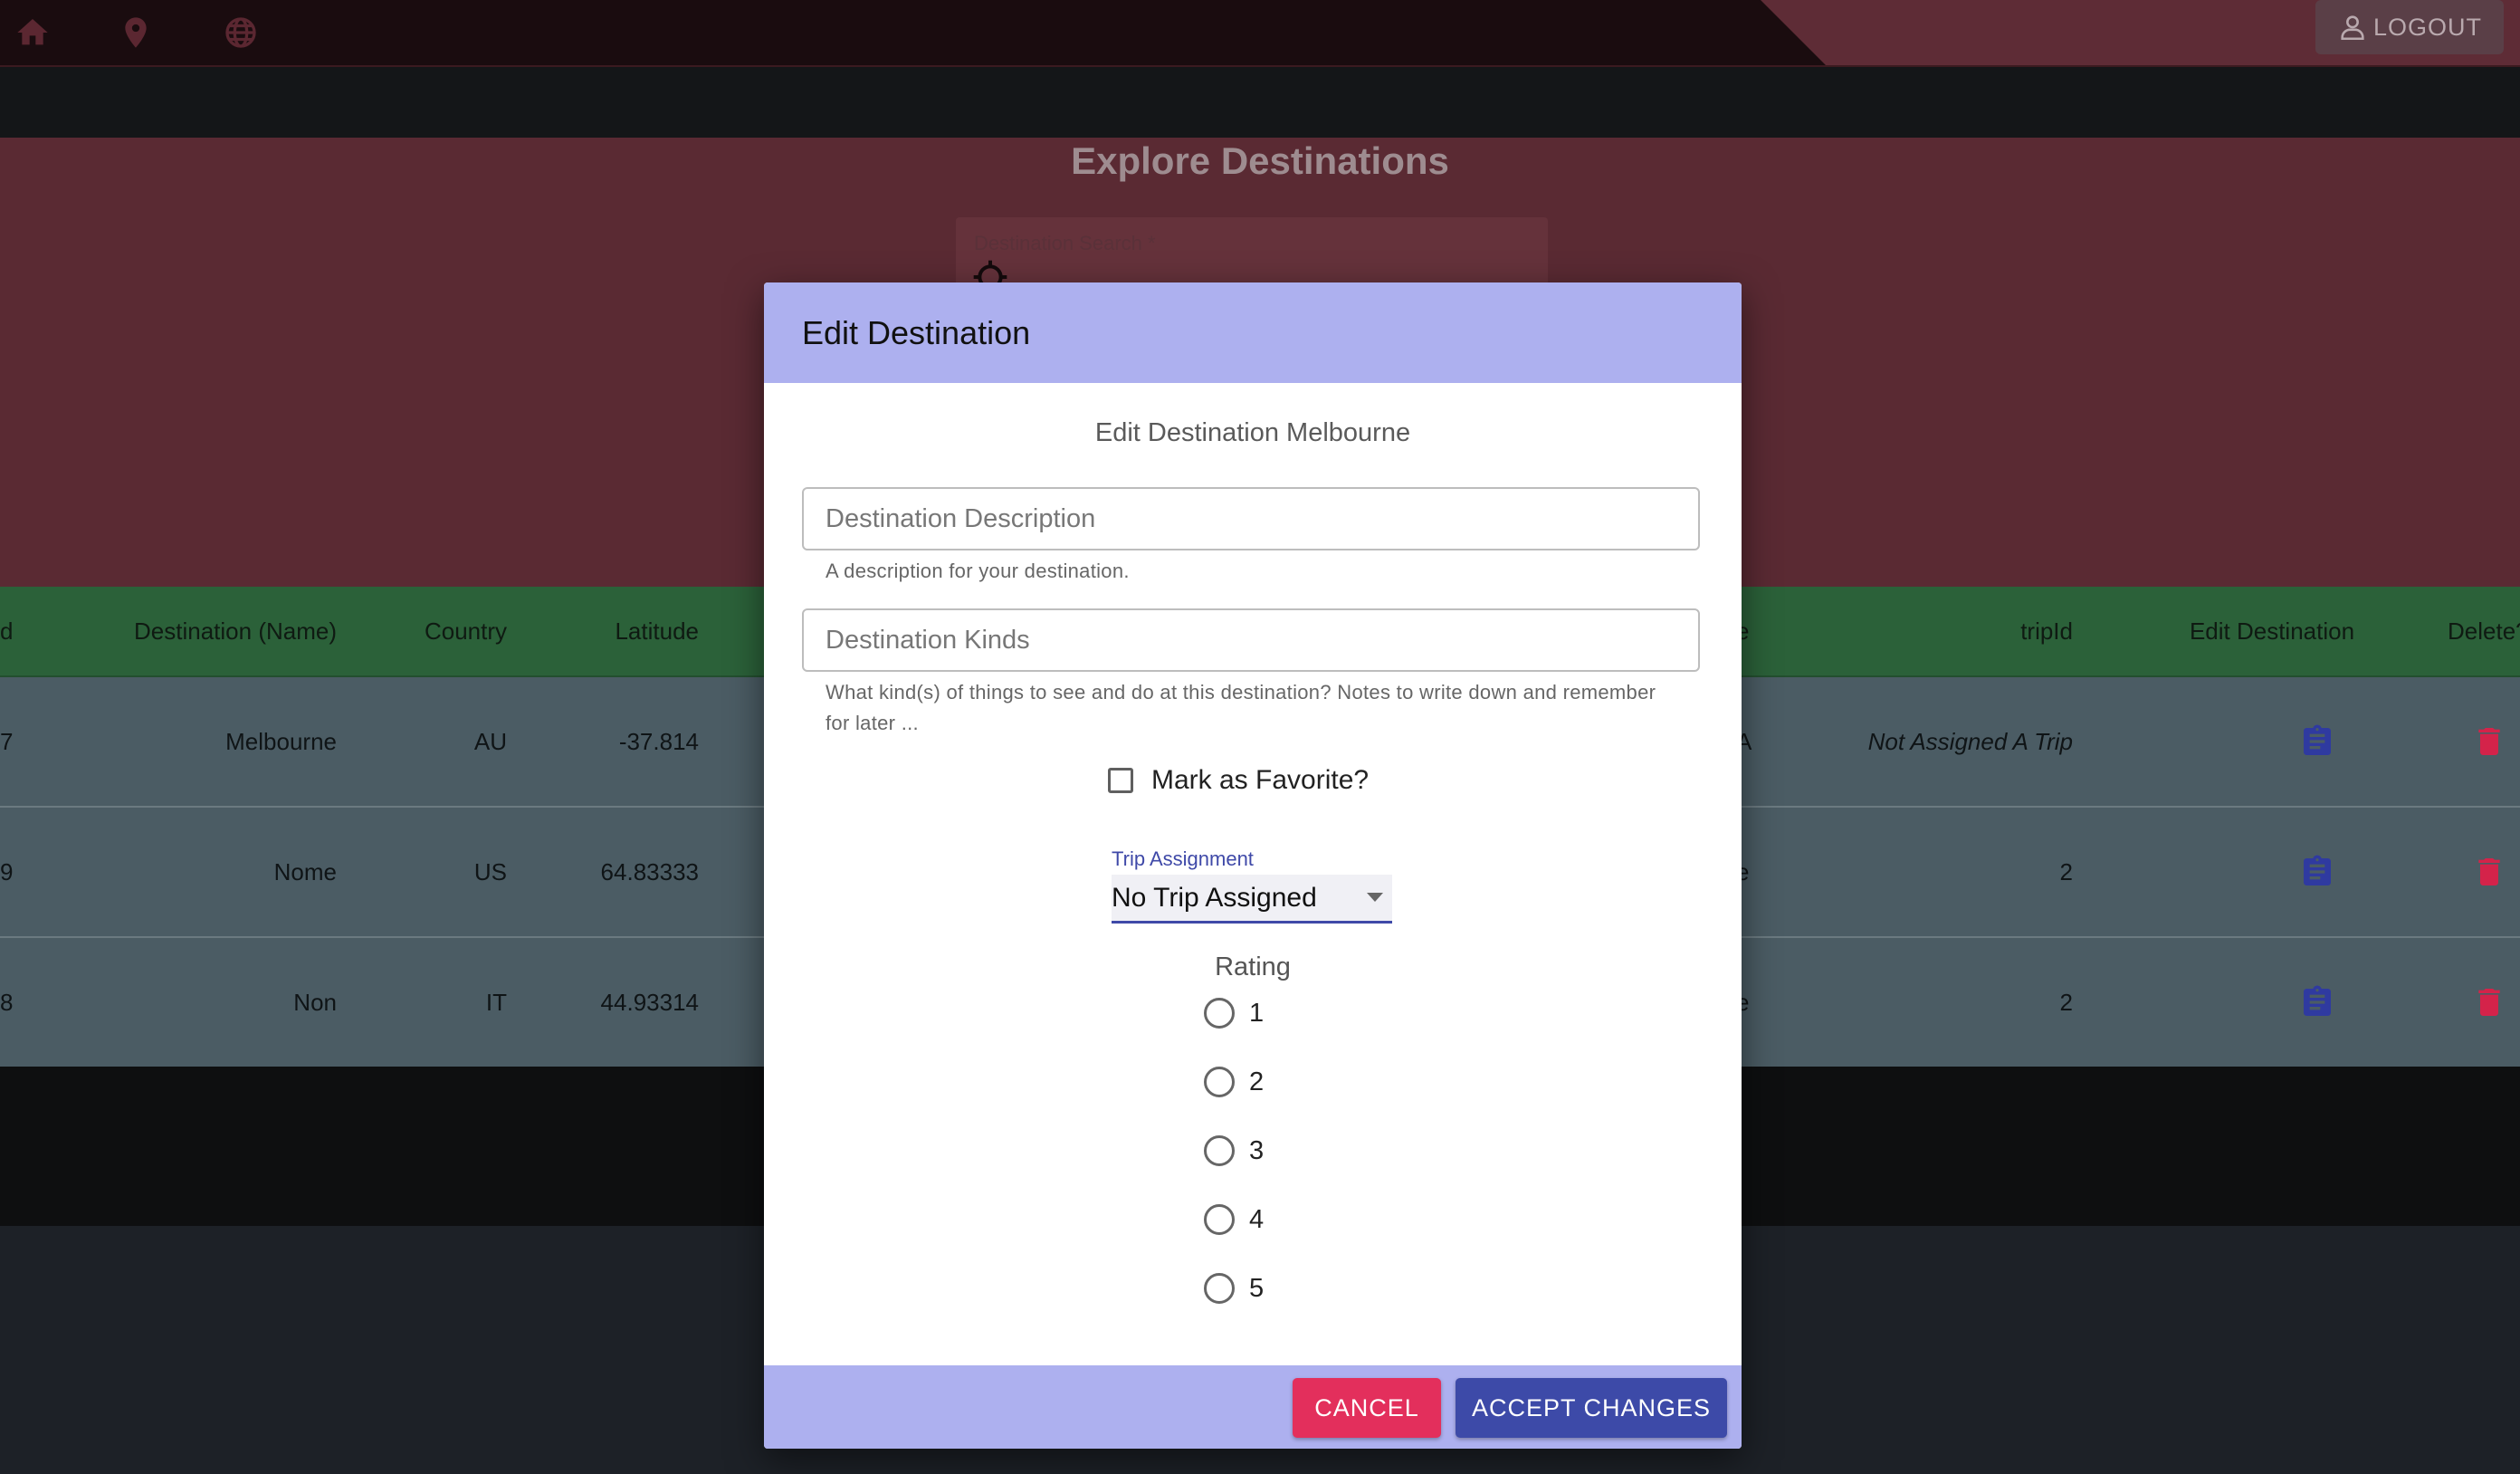 The width and height of the screenshot is (2520, 1474). What do you see at coordinates (2272, 631) in the screenshot?
I see `header-edit: Edit Destination` at bounding box center [2272, 631].